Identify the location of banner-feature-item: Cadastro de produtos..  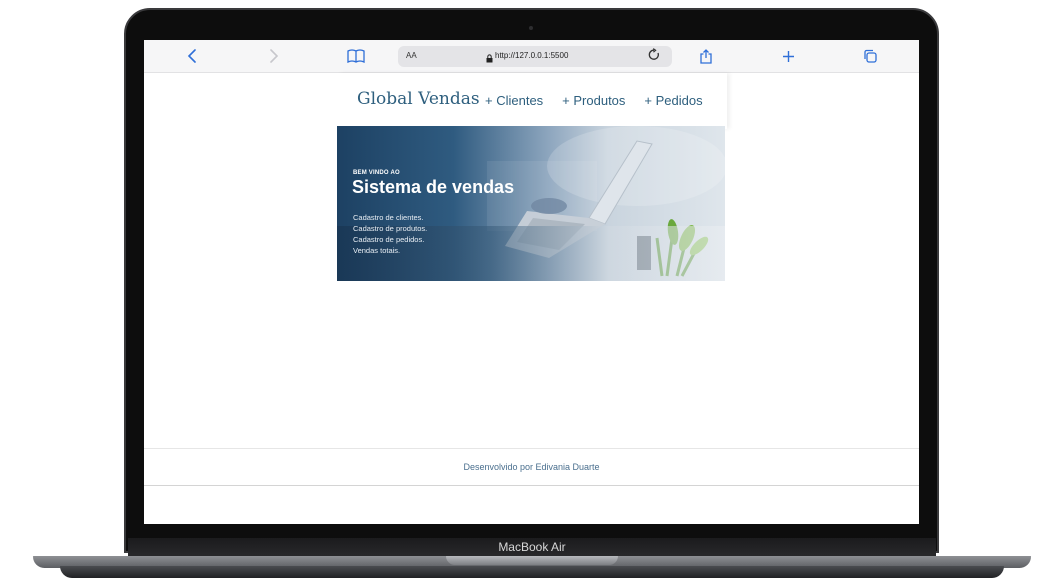
(390, 228).